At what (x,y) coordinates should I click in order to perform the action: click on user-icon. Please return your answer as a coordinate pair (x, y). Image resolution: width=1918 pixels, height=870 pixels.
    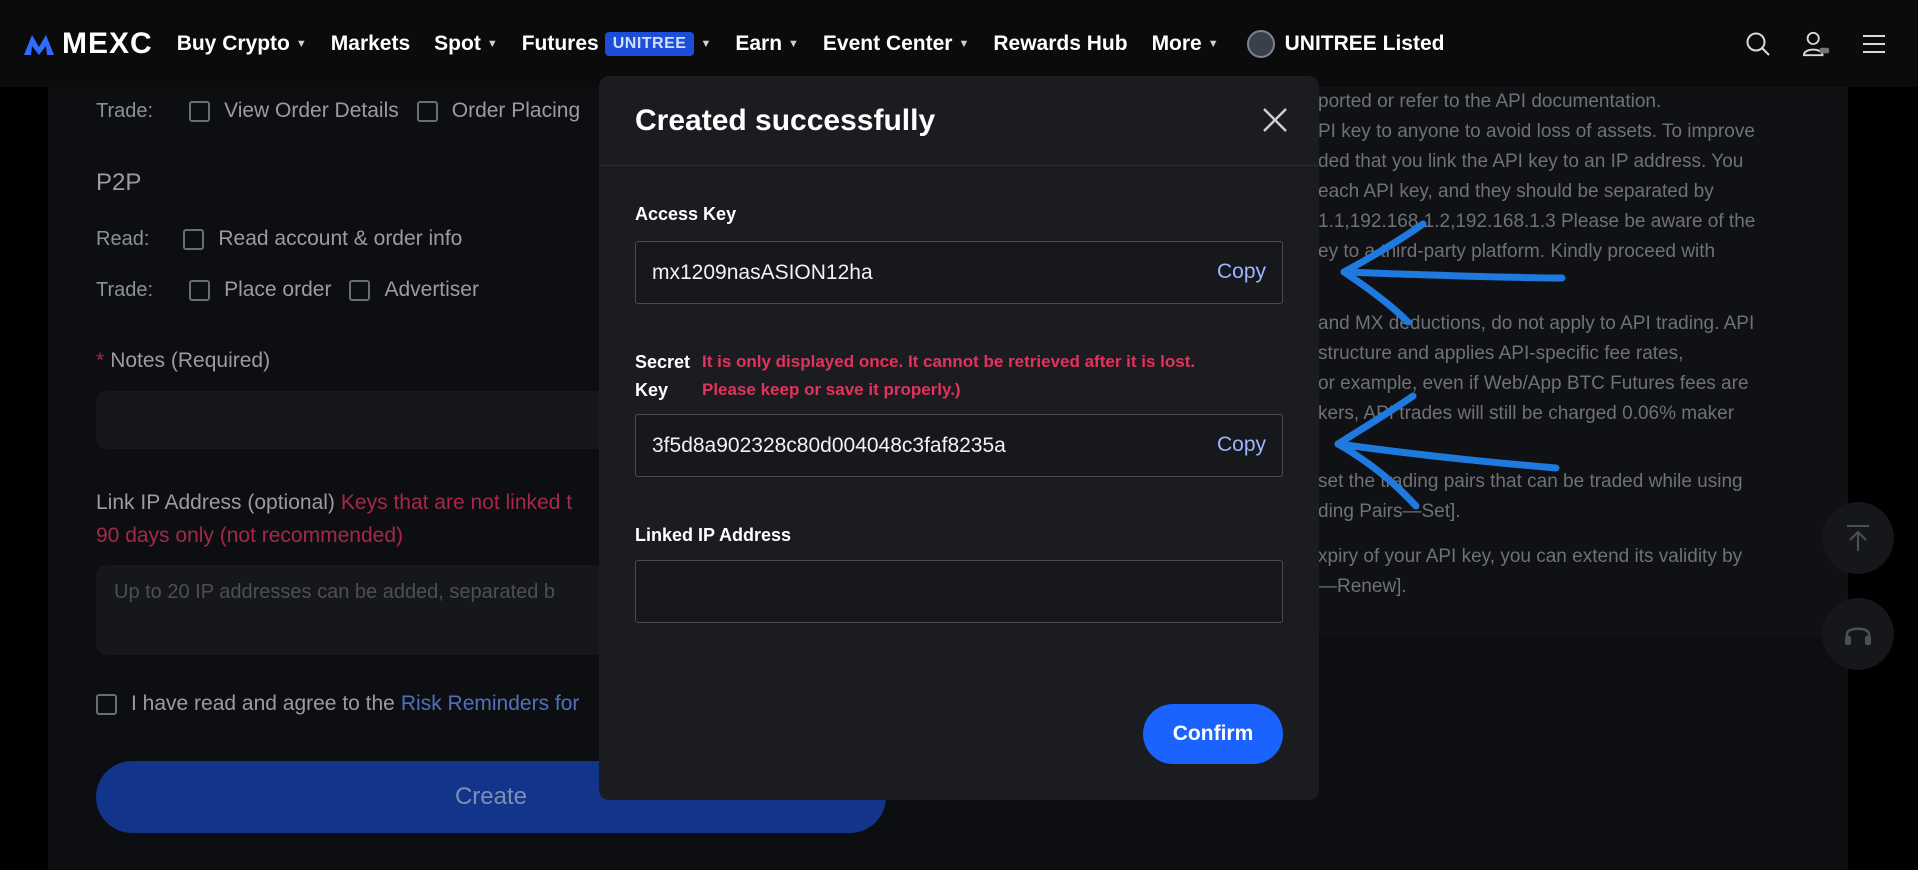
    Looking at the image, I should click on (1816, 44).